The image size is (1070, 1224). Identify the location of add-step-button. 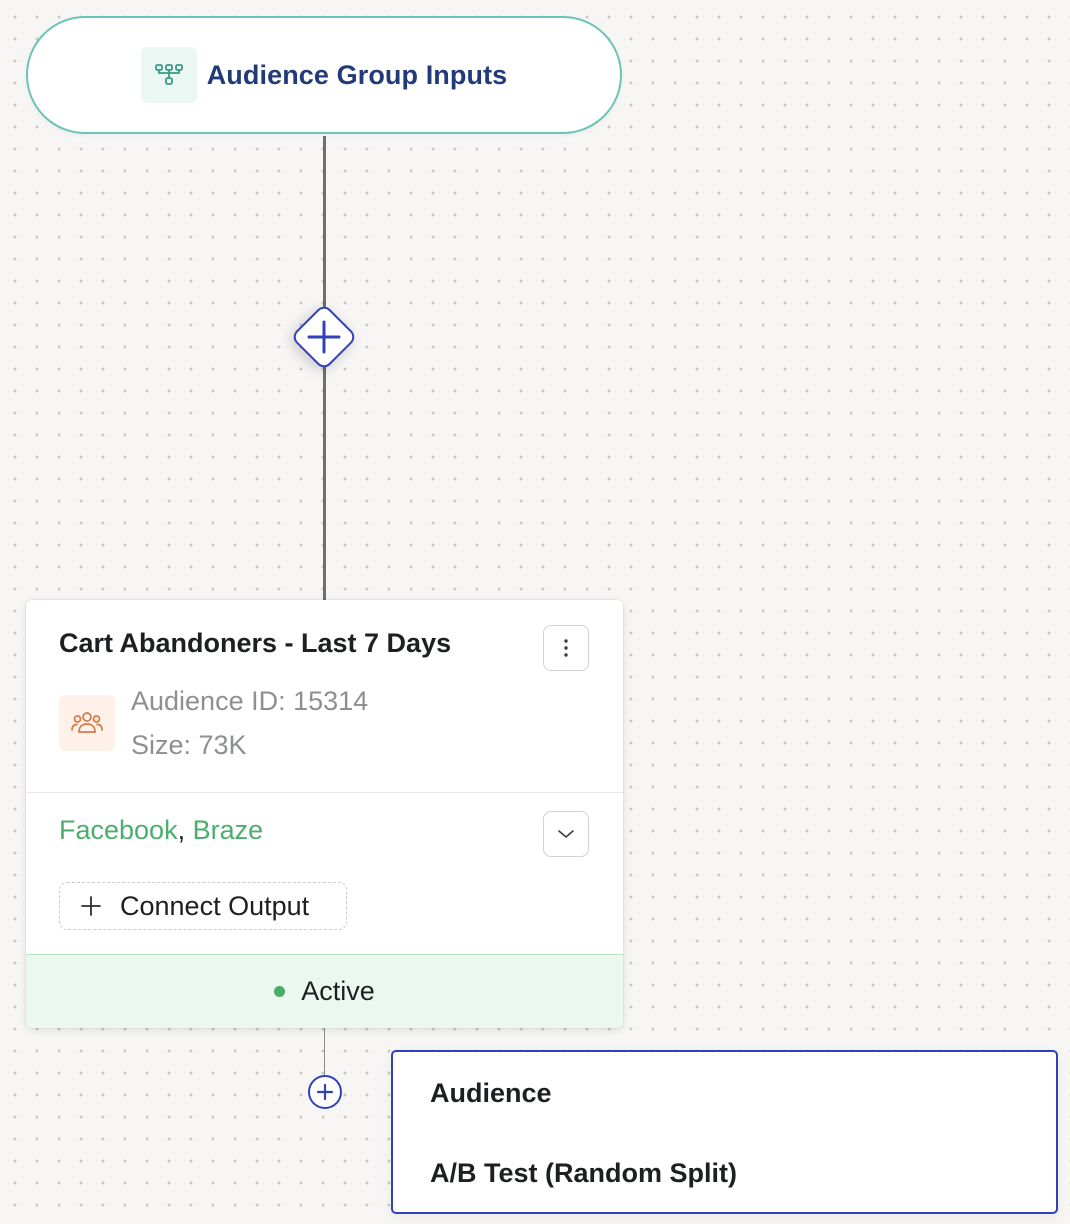
(324, 337).